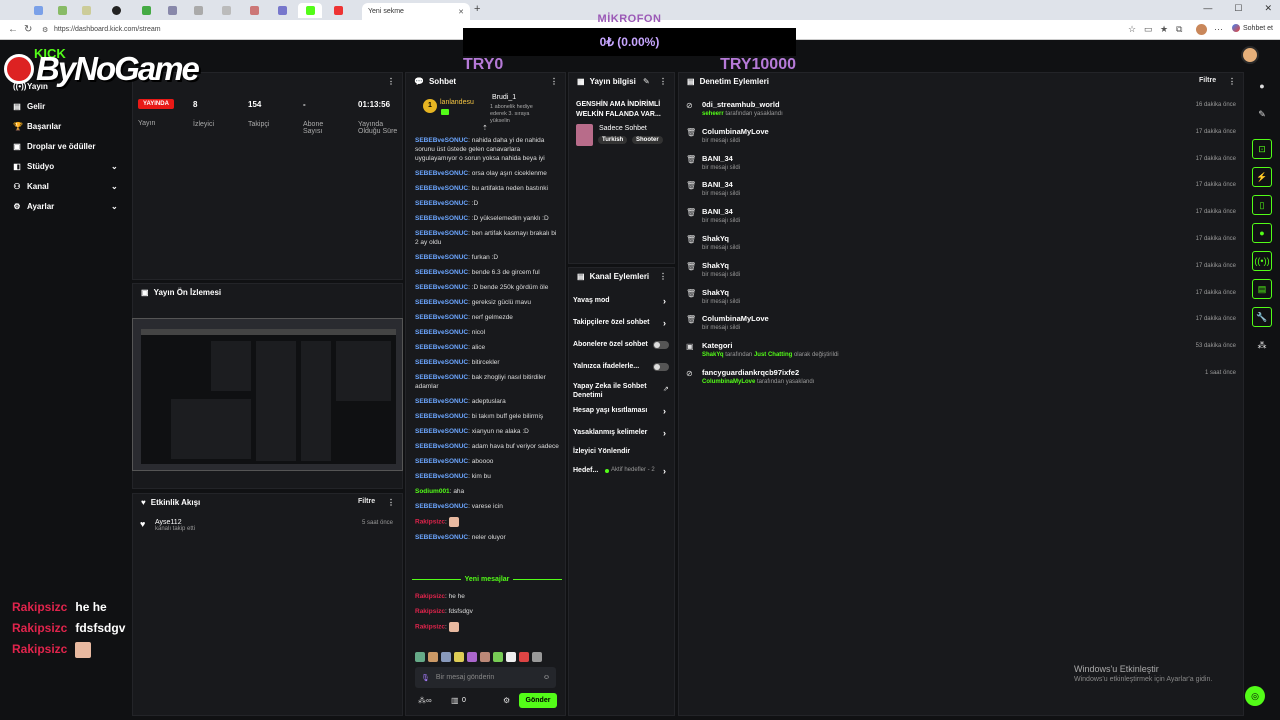 The width and height of the screenshot is (1280, 720). Describe the element at coordinates (612, 391) in the screenshot. I see `ai-moderation-action: Yapay Zeka ile Sohbet Denetimi` at that location.